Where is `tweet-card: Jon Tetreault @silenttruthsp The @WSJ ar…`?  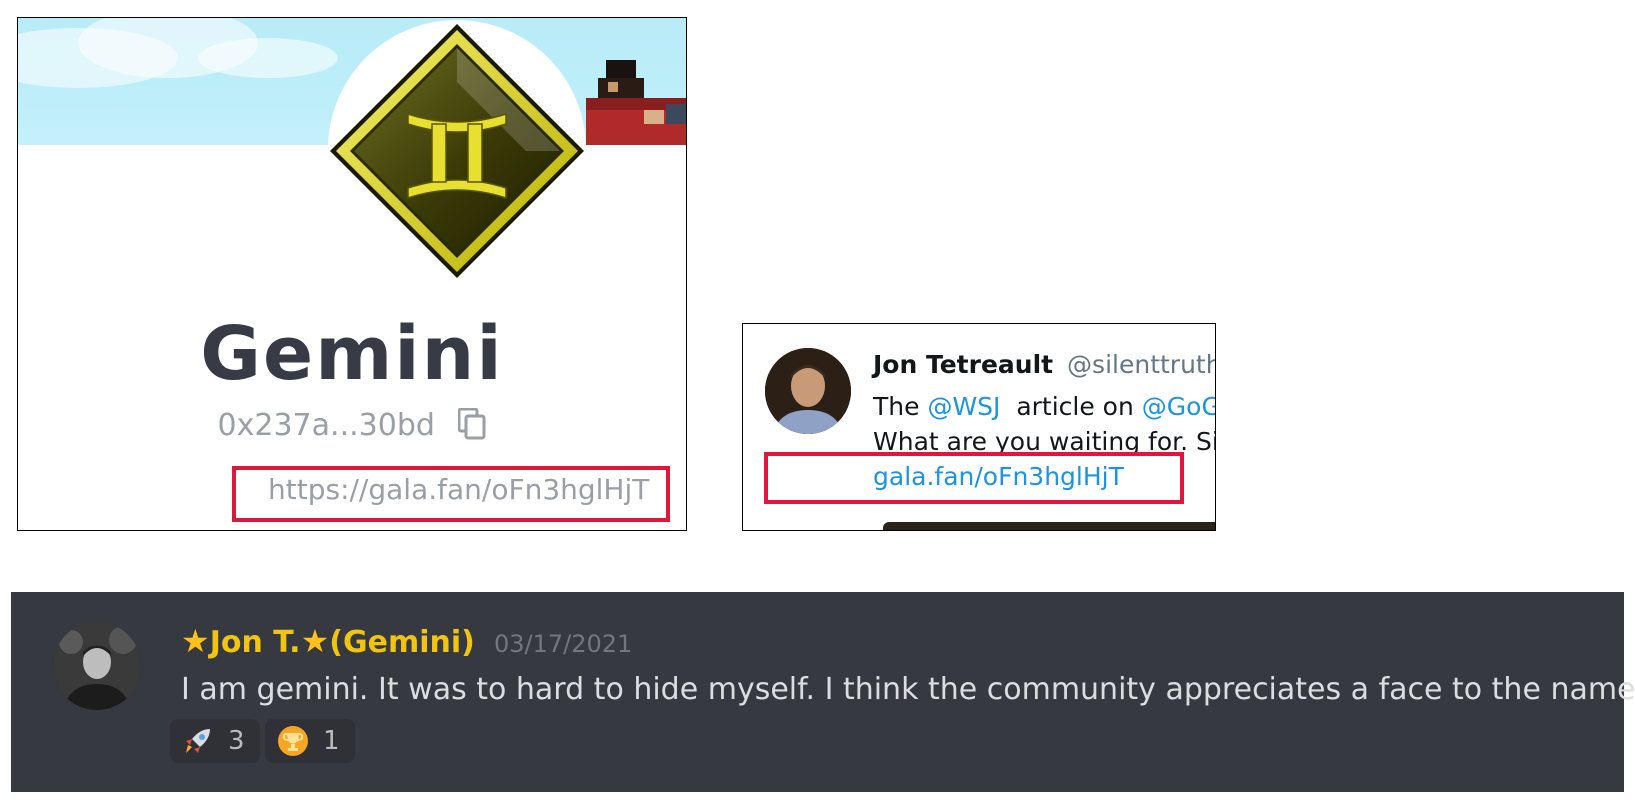 tweet-card: Jon Tetreault @silenttruthsp The @WSJ ar… is located at coordinates (979, 427).